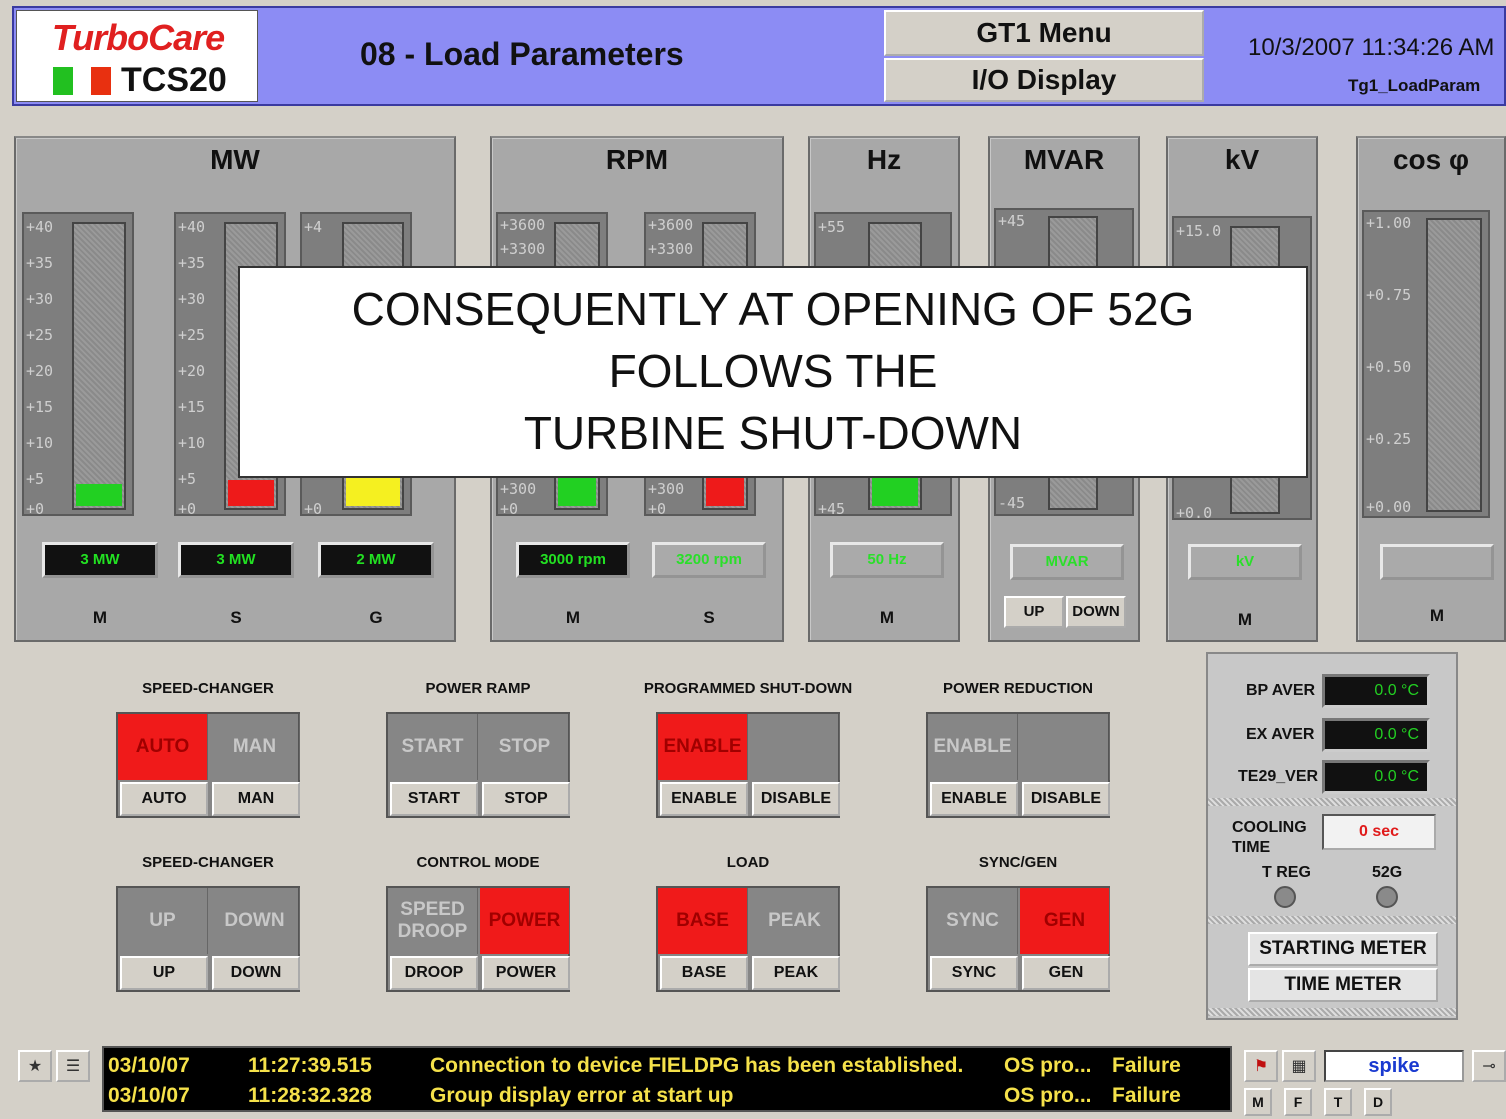  Describe the element at coordinates (1378, 1102) in the screenshot. I see `key-d-button: D` at that location.